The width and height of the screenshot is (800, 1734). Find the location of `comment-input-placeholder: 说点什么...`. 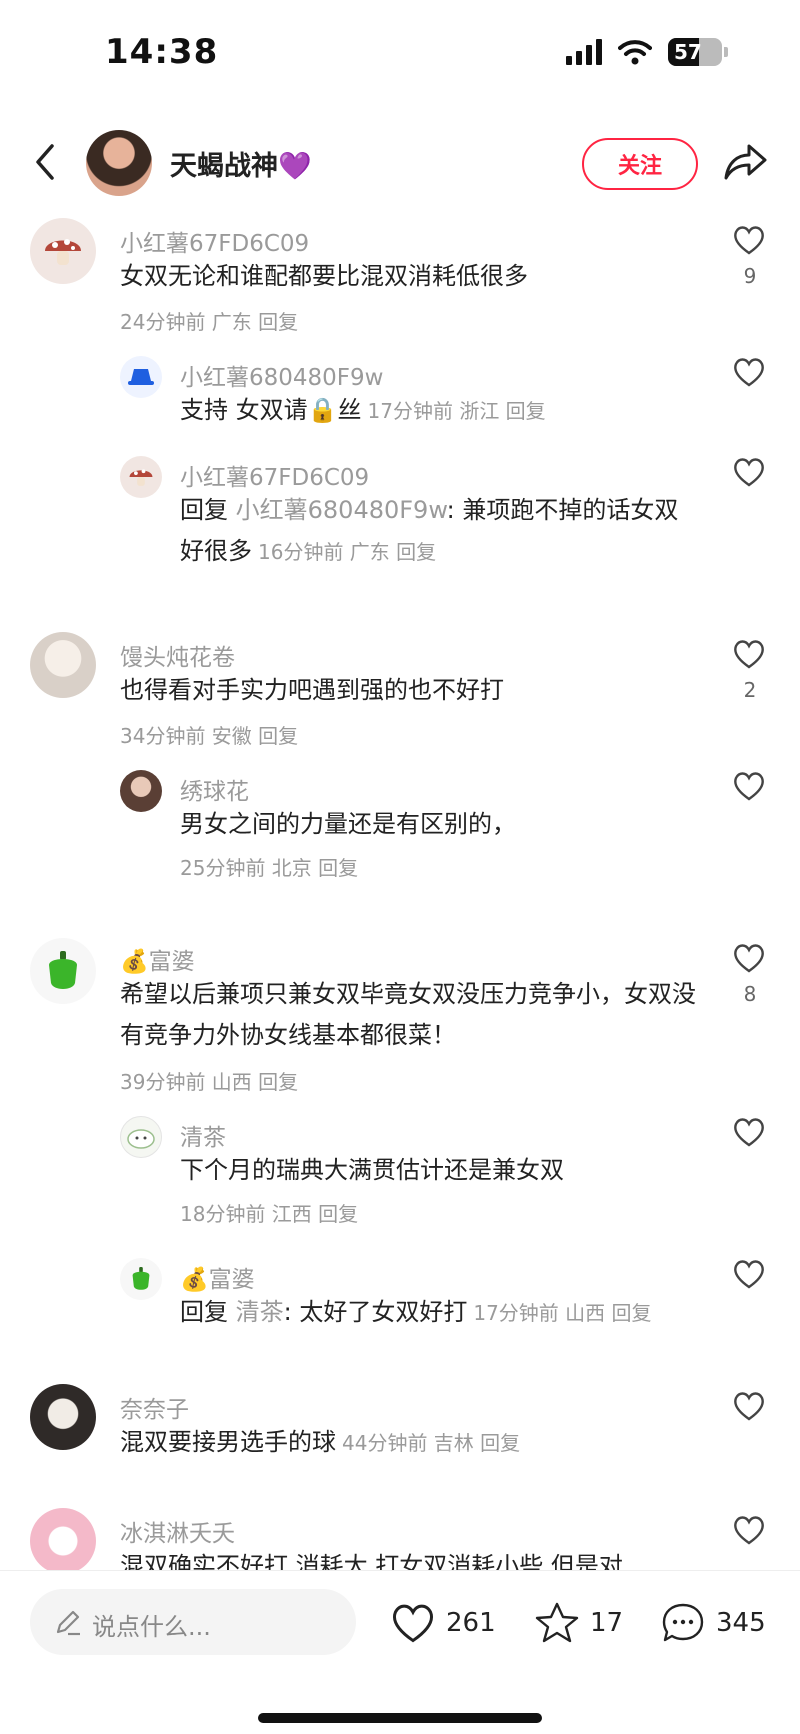

comment-input-placeholder: 说点什么... is located at coordinates (151, 1627).